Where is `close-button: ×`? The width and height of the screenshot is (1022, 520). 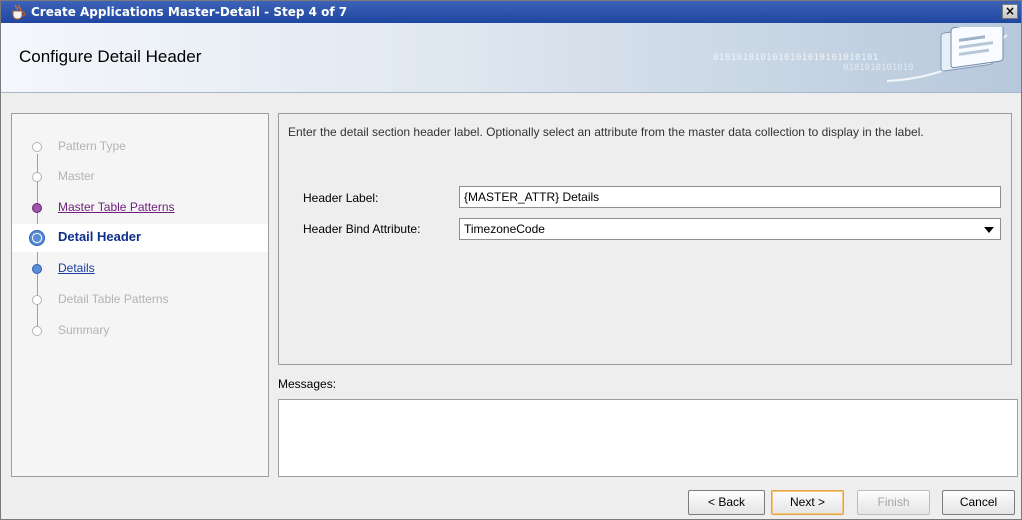
close-button: × is located at coordinates (1010, 11).